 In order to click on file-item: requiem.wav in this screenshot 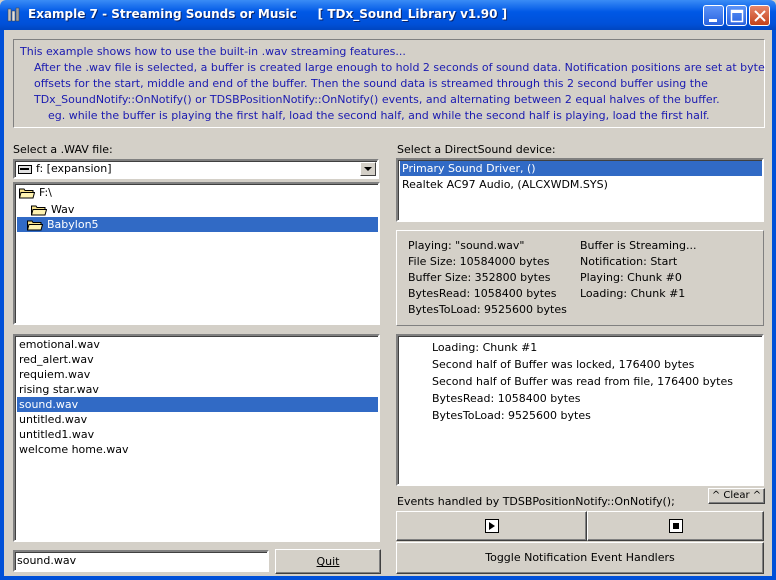, I will do `click(53, 374)`.